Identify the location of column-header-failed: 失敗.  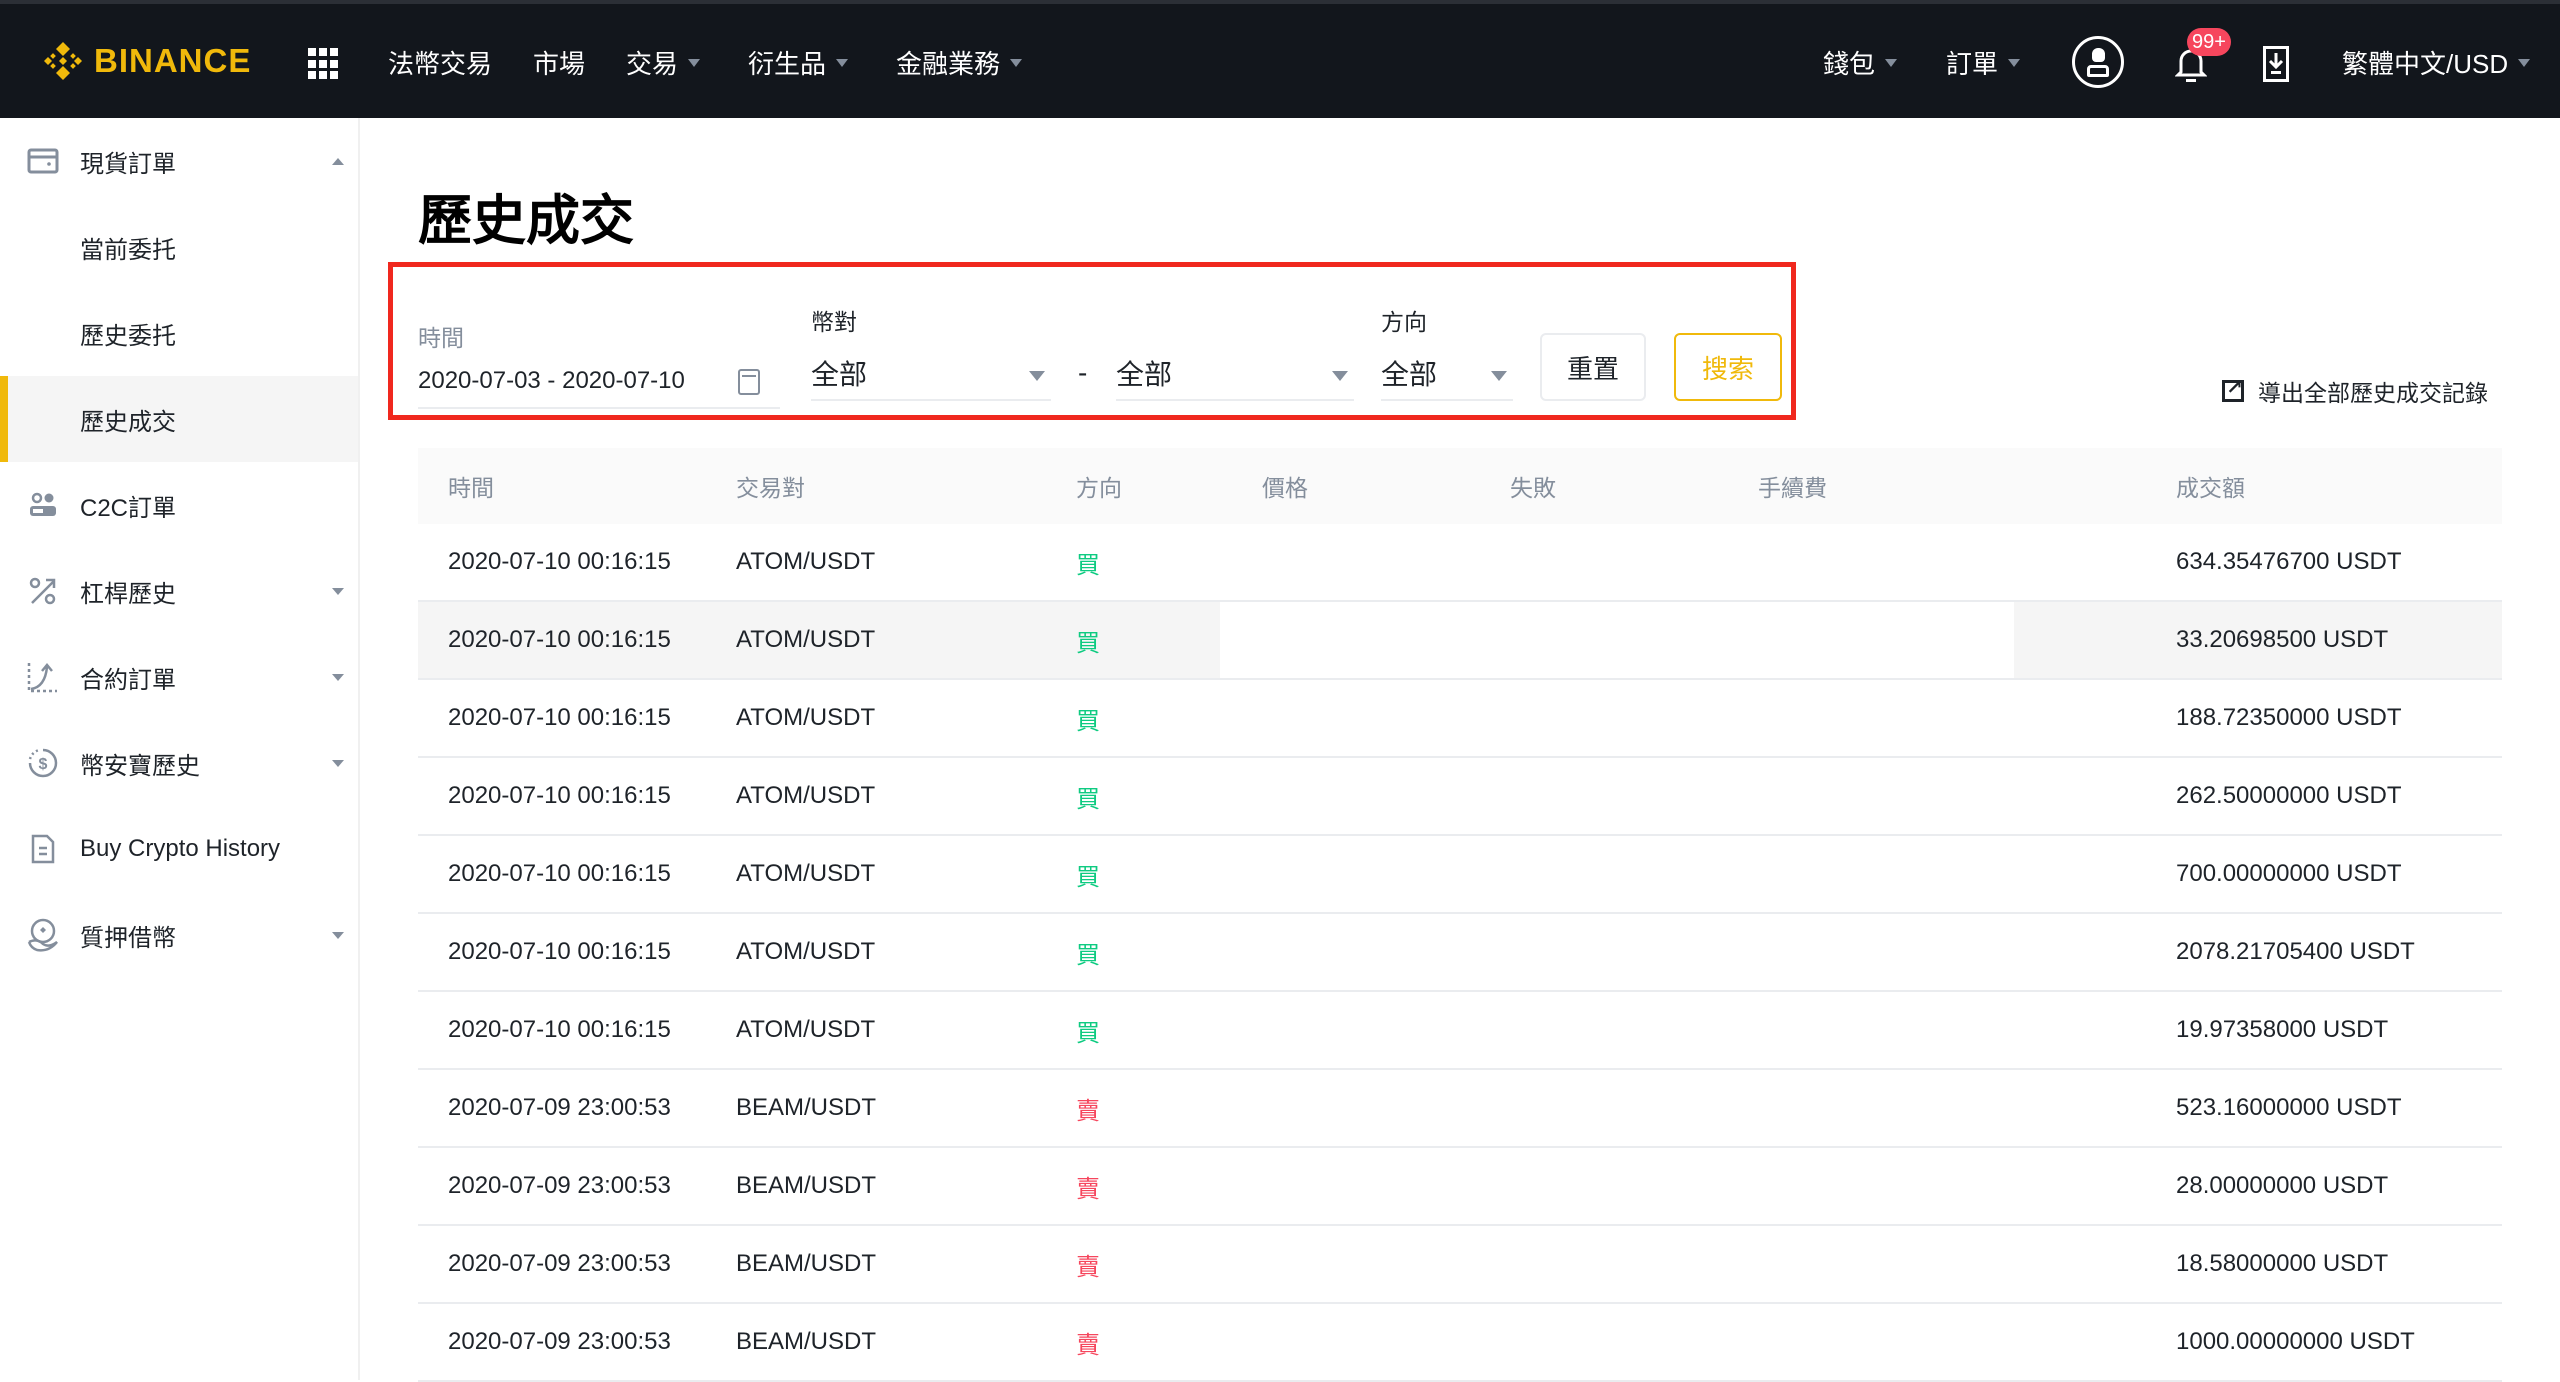
(1533, 488).